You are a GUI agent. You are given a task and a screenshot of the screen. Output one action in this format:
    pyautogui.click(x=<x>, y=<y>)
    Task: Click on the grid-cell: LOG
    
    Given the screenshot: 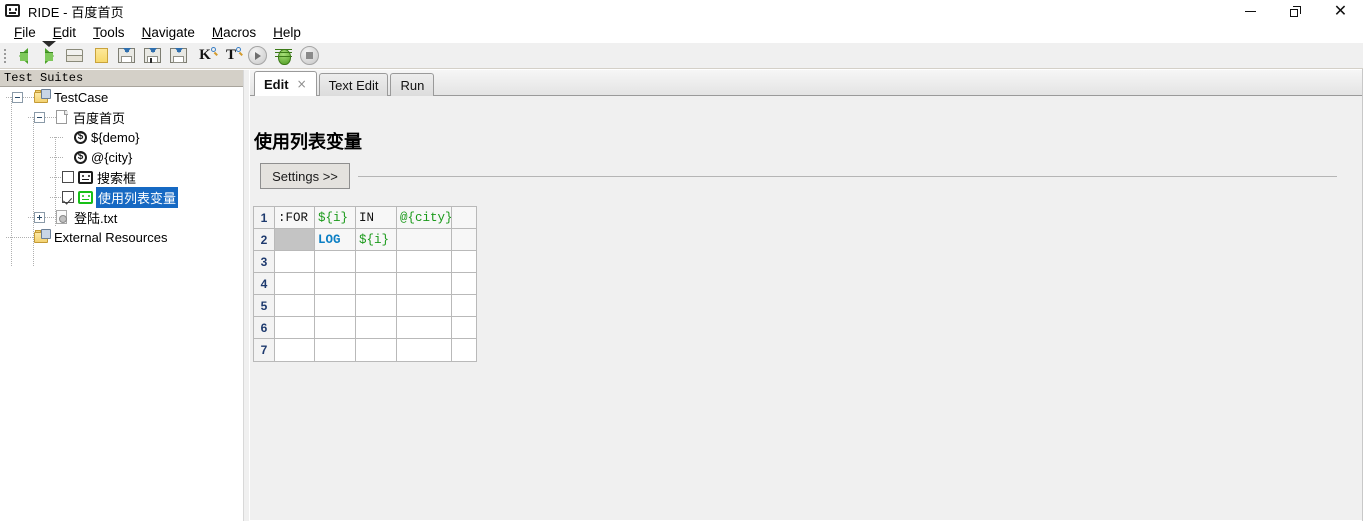 What is the action you would take?
    pyautogui.click(x=335, y=240)
    